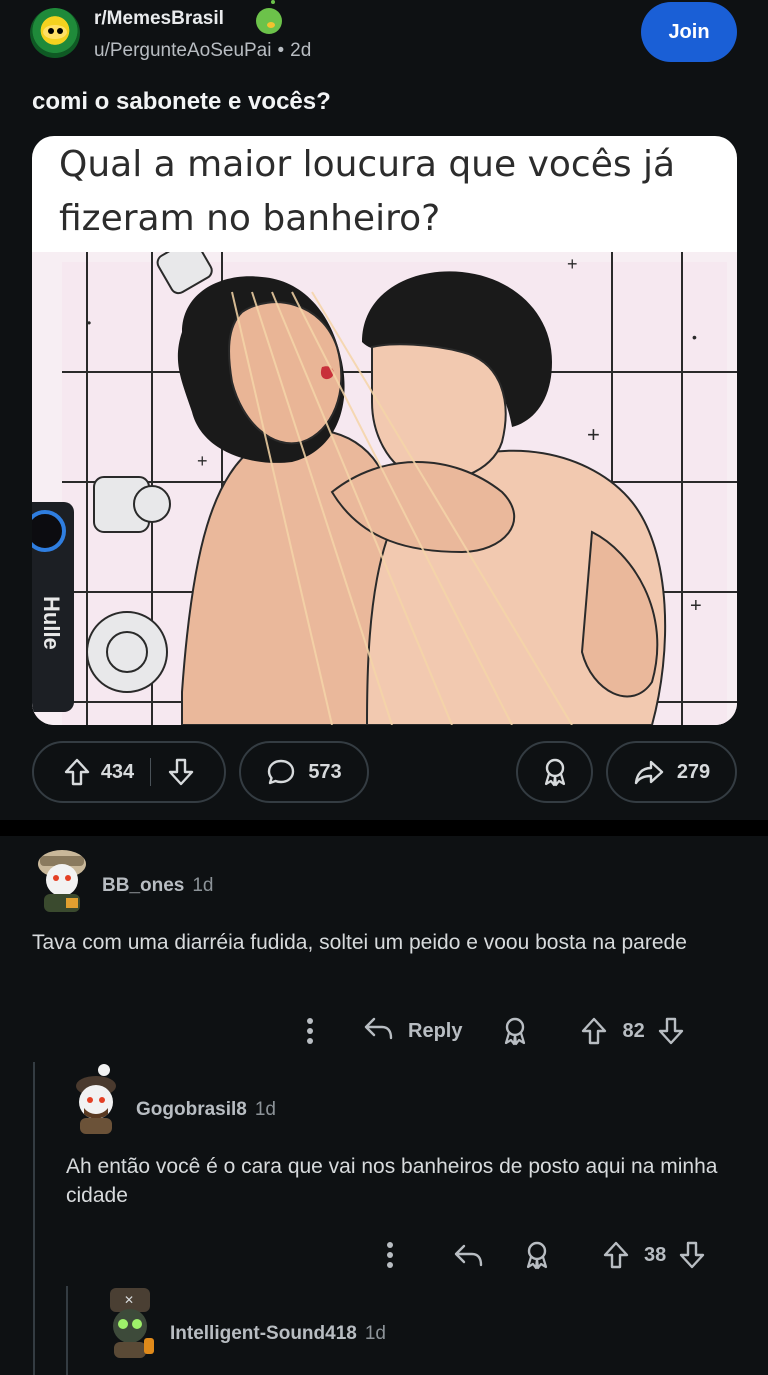 This screenshot has height=1375, width=768. Describe the element at coordinates (269, 21) in the screenshot. I see `parrot-icon` at that location.